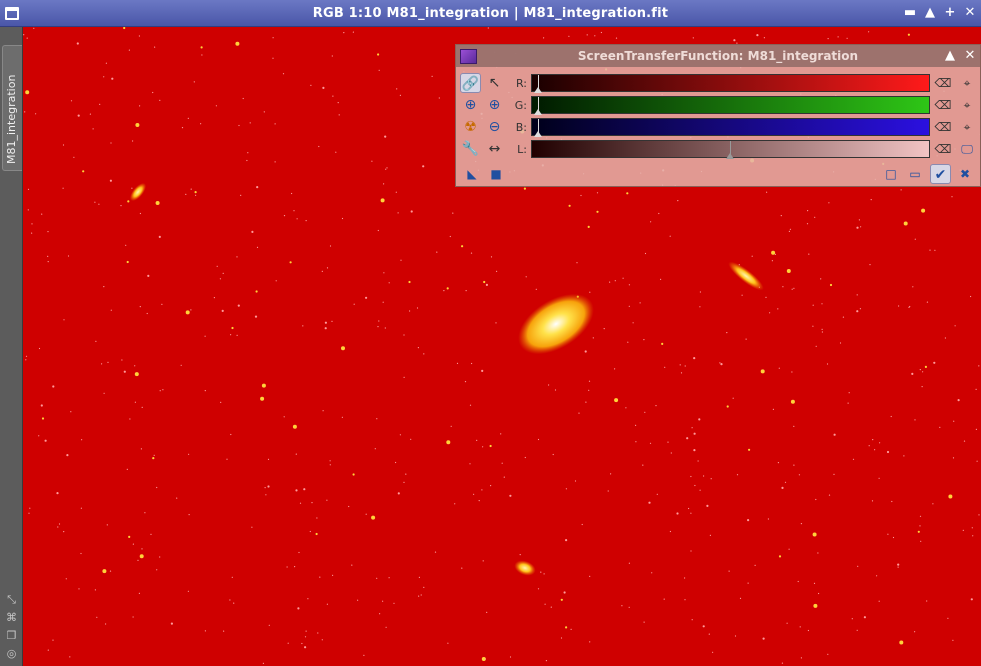 This screenshot has height=666, width=981. I want to click on wrench-icon: 🔧, so click(470, 149).